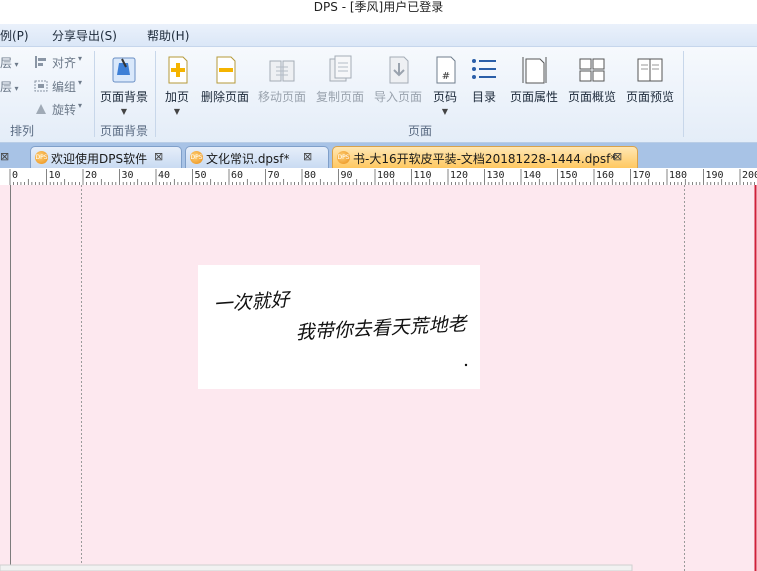 This screenshot has height=571, width=757. Describe the element at coordinates (592, 70) in the screenshot. I see `page-overview-icon` at that location.